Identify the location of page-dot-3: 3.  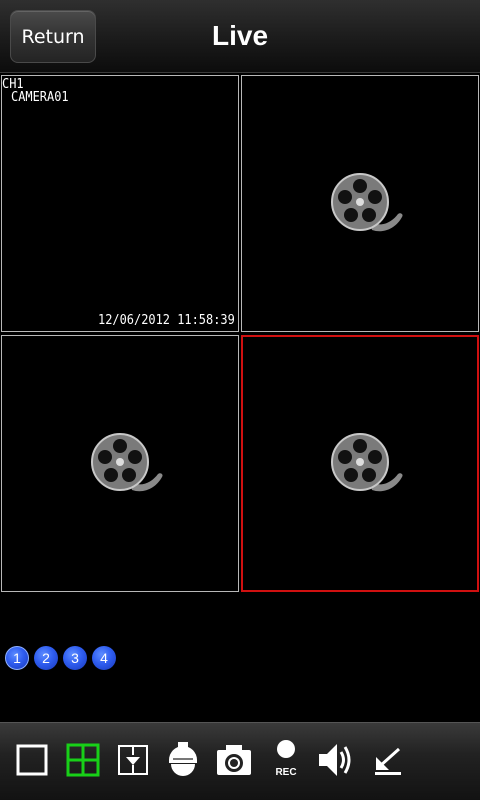
(75, 658).